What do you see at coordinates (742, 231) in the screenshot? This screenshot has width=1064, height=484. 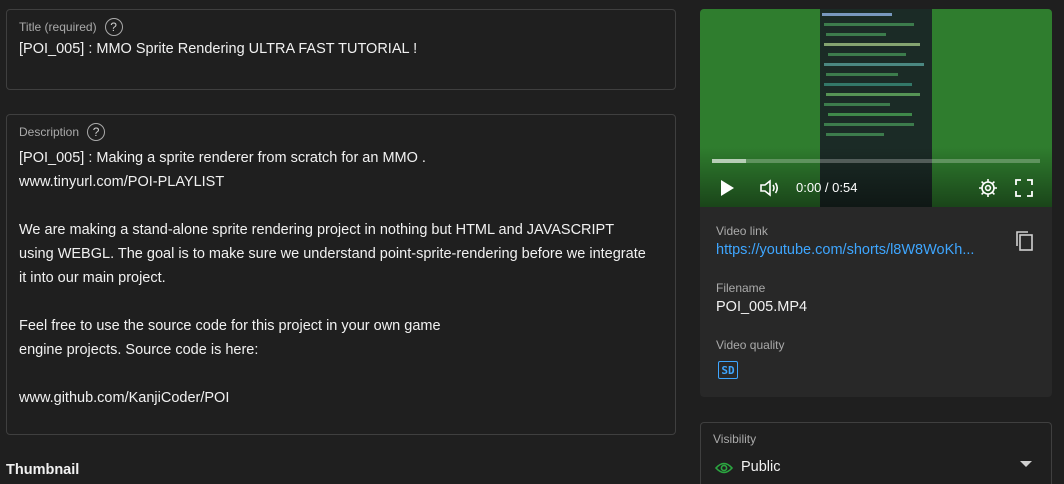 I see `video-link-label: Video link` at bounding box center [742, 231].